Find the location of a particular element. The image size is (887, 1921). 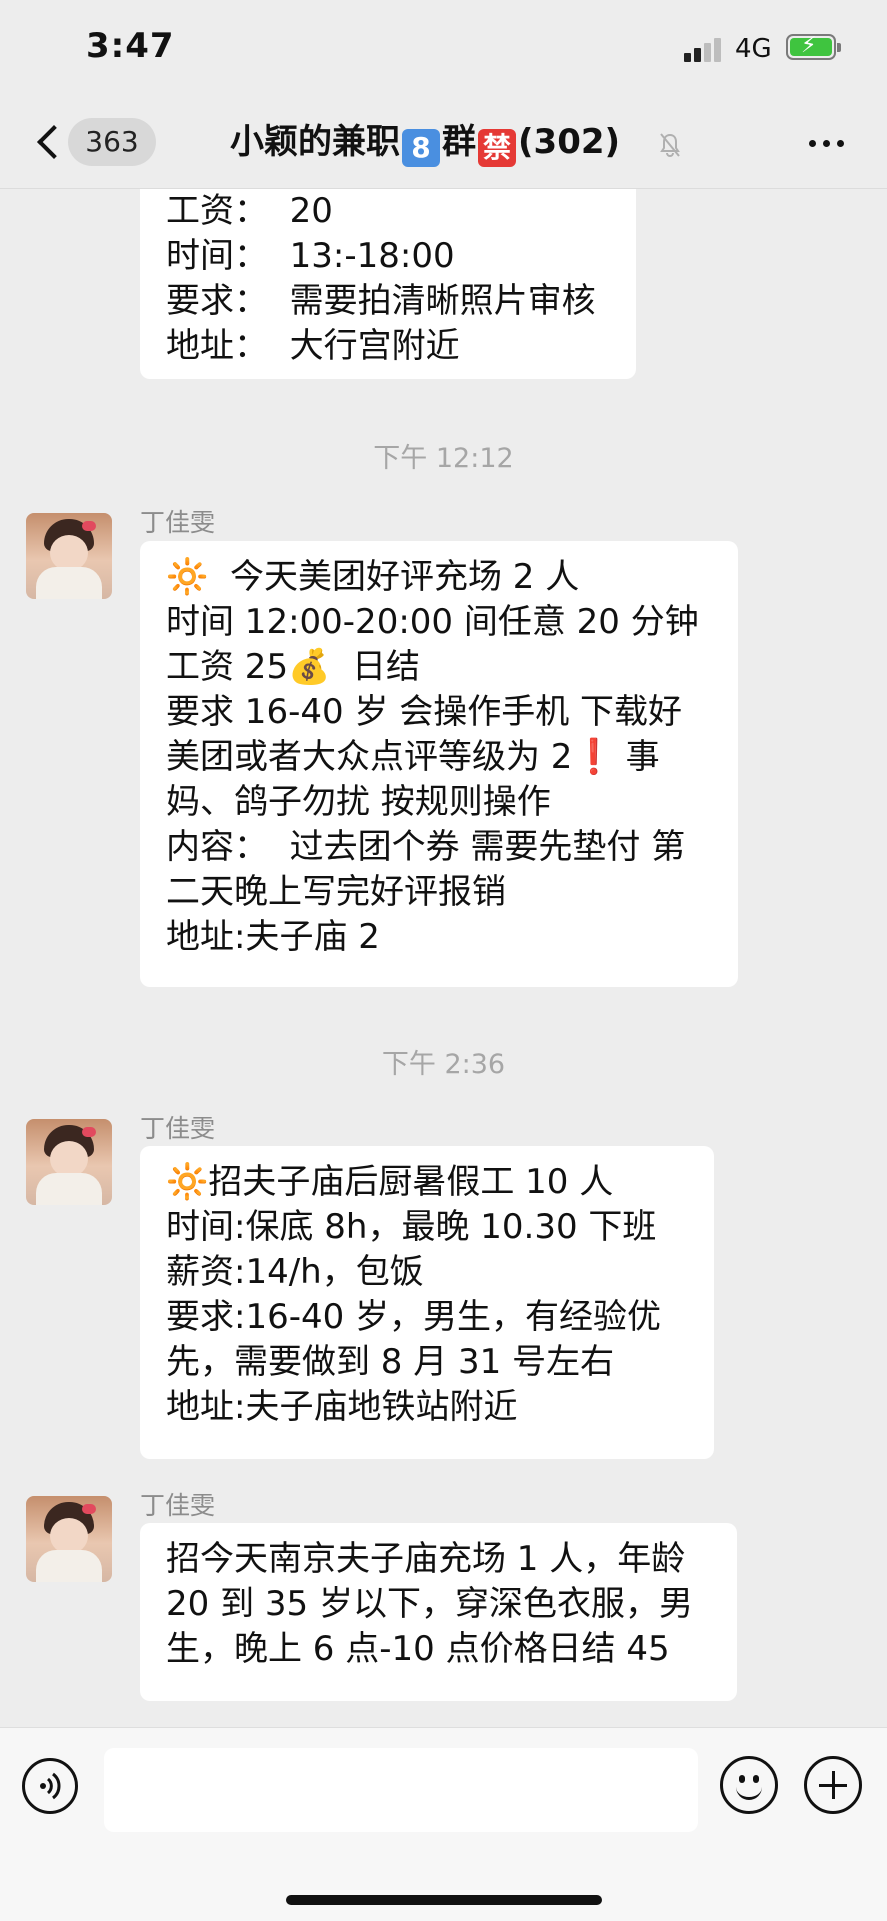

status-time: 3:47 is located at coordinates (130, 46).